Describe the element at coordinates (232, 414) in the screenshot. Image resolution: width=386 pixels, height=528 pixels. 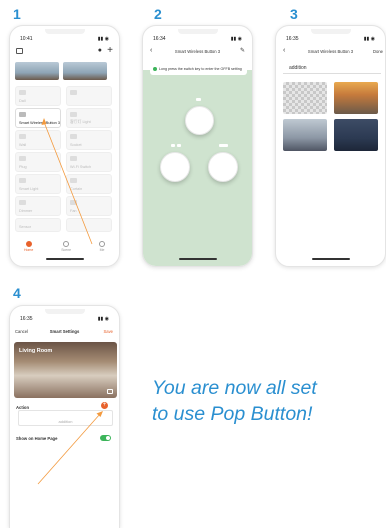
I see `completion-message-line2: to use Pop Button!` at that location.